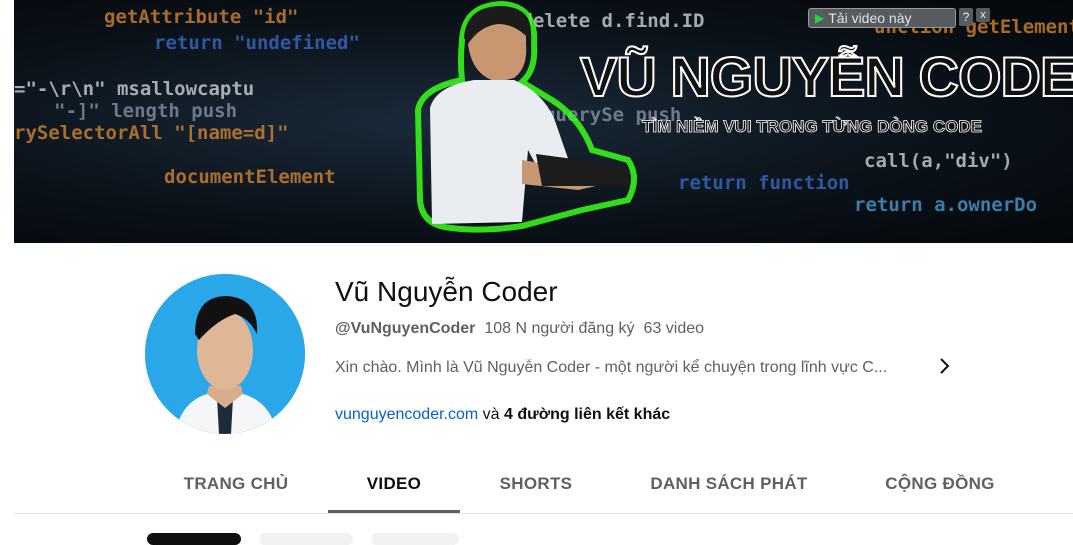 The width and height of the screenshot is (1073, 545). What do you see at coordinates (543, 513) in the screenshot?
I see `tabs-divider` at bounding box center [543, 513].